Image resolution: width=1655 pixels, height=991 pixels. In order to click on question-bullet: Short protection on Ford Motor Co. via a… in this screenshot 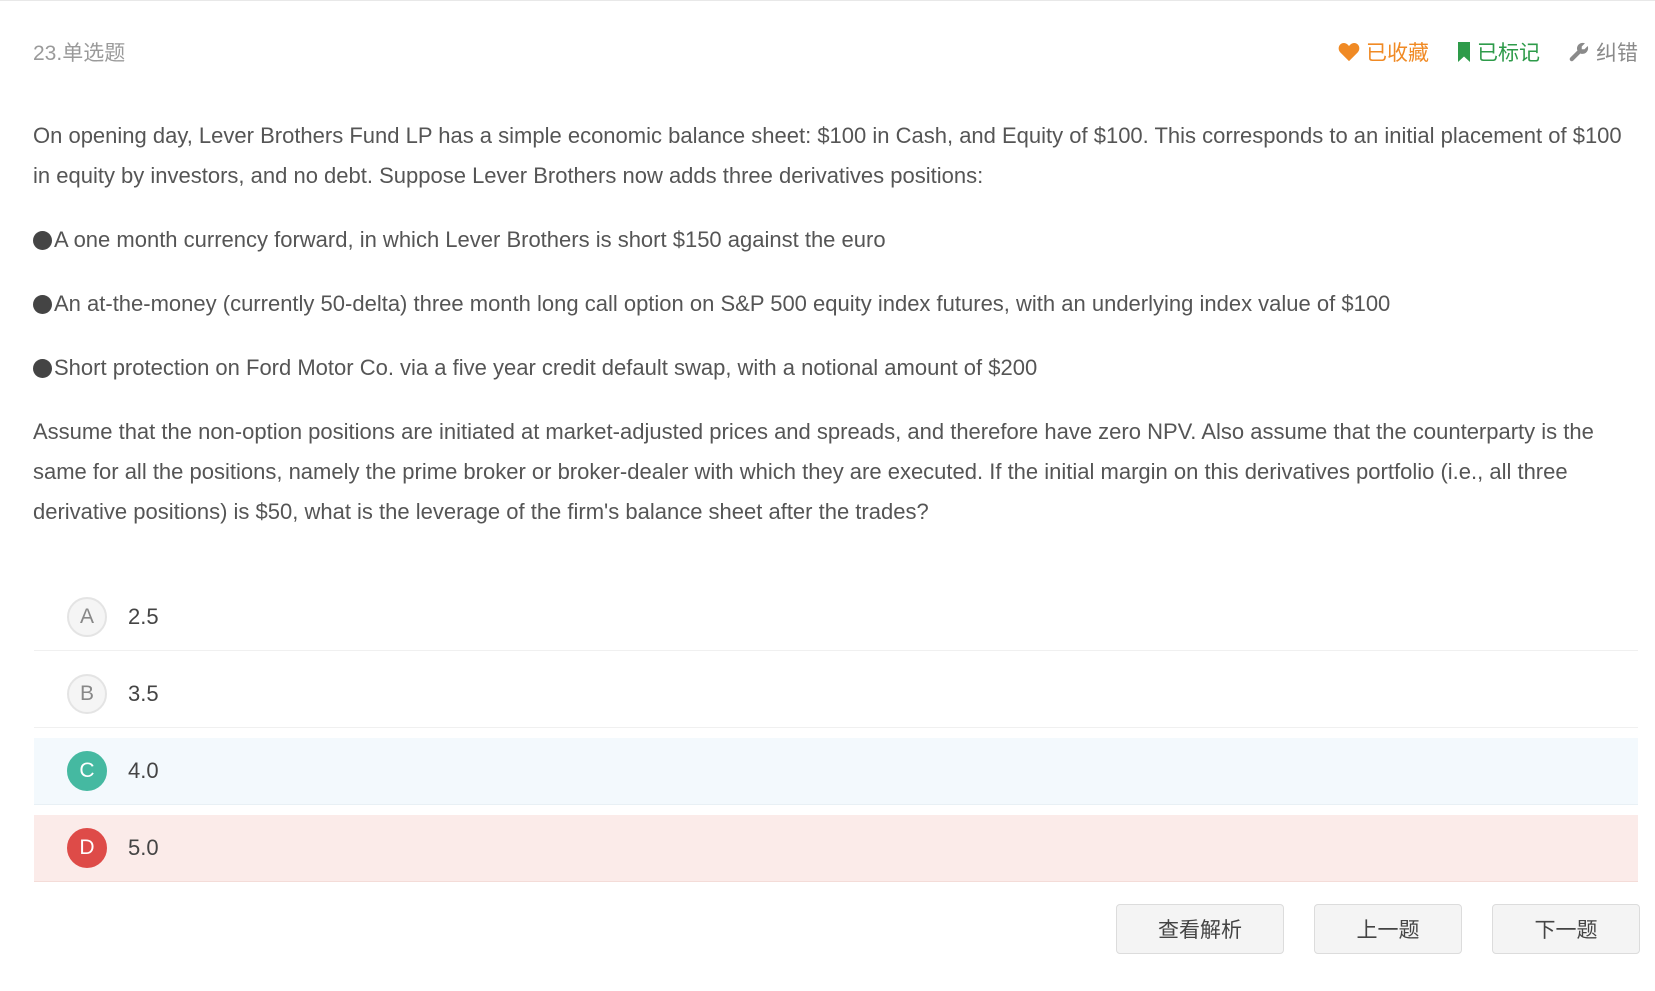, I will do `click(838, 368)`.